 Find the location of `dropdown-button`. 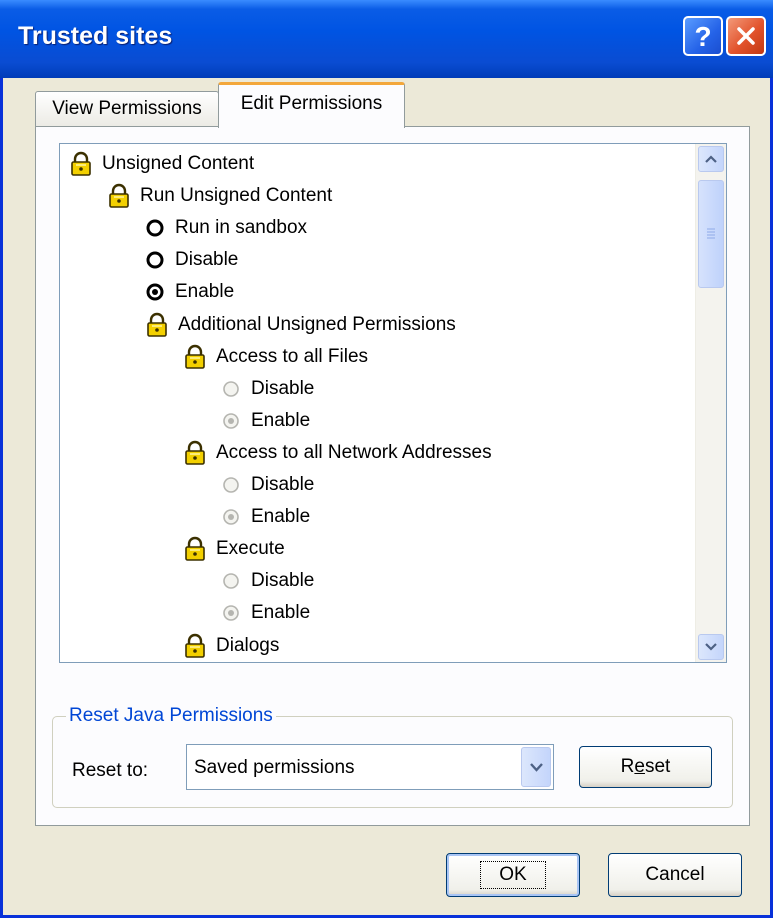

dropdown-button is located at coordinates (536, 767).